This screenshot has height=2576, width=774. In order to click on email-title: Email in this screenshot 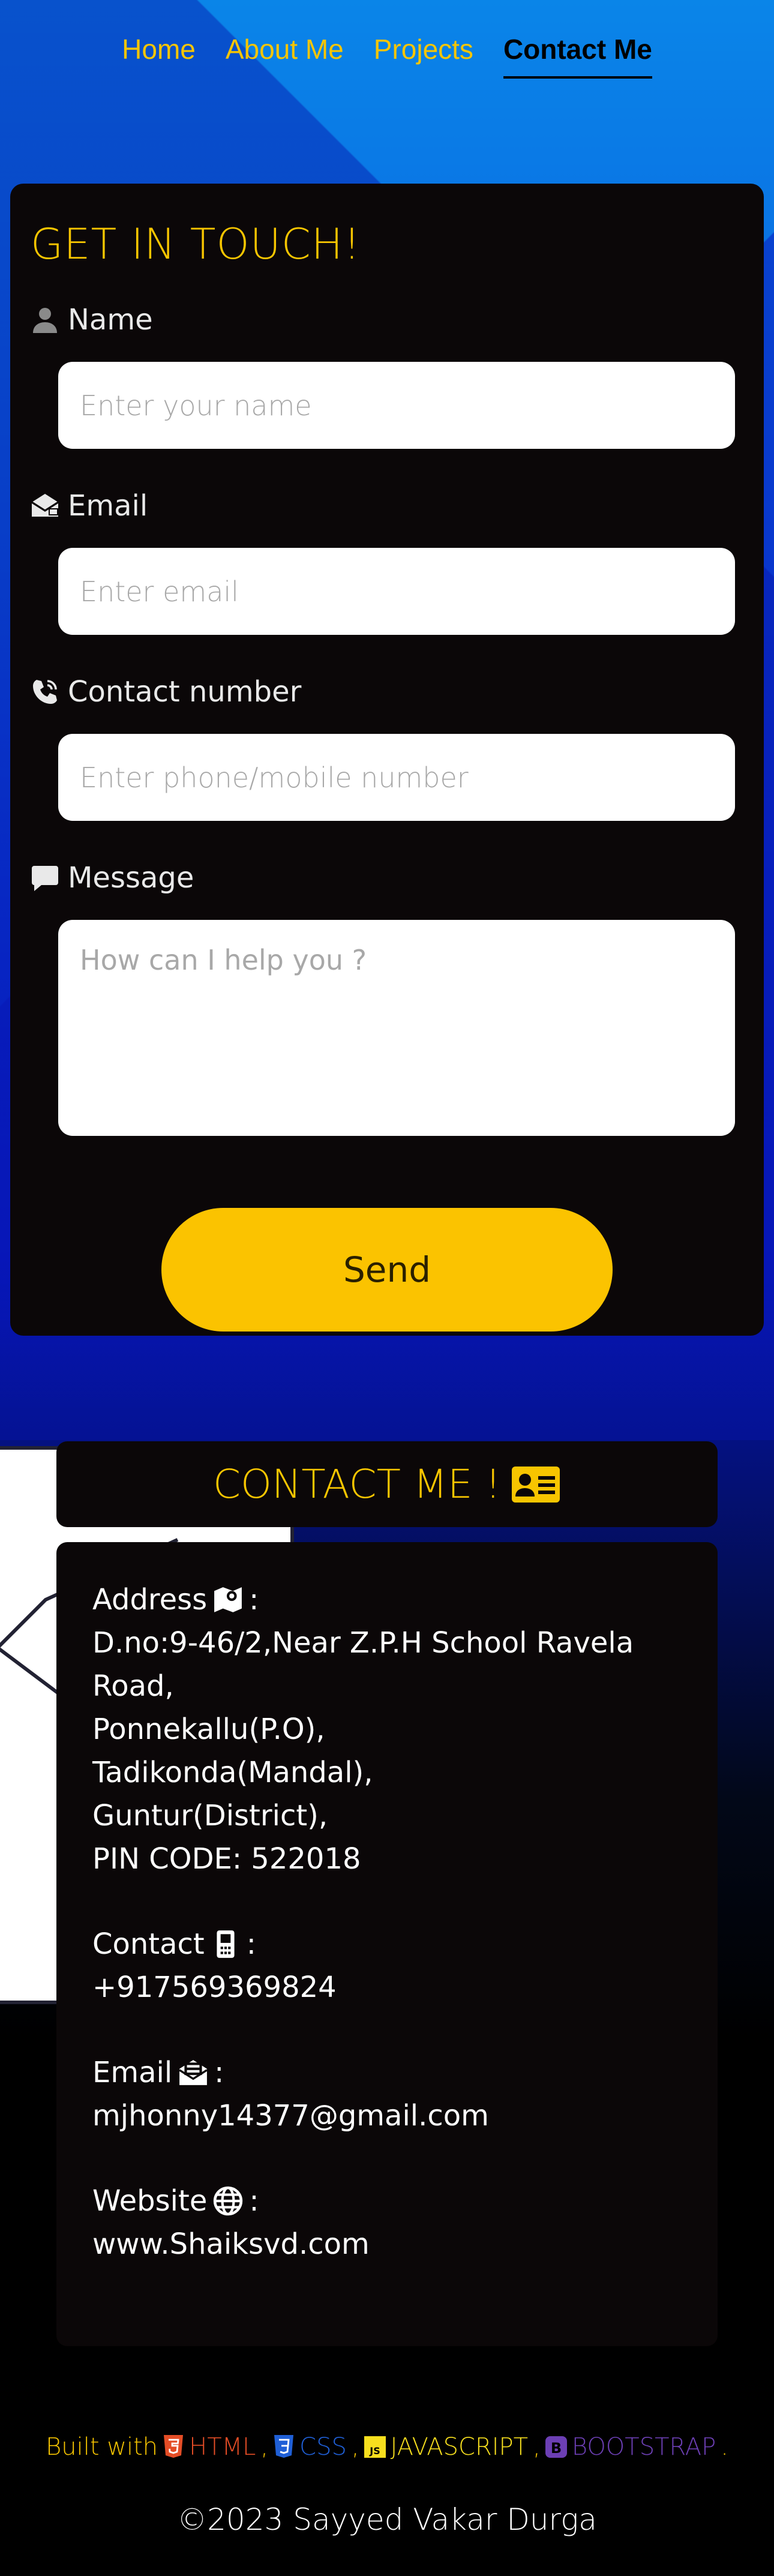, I will do `click(132, 2072)`.